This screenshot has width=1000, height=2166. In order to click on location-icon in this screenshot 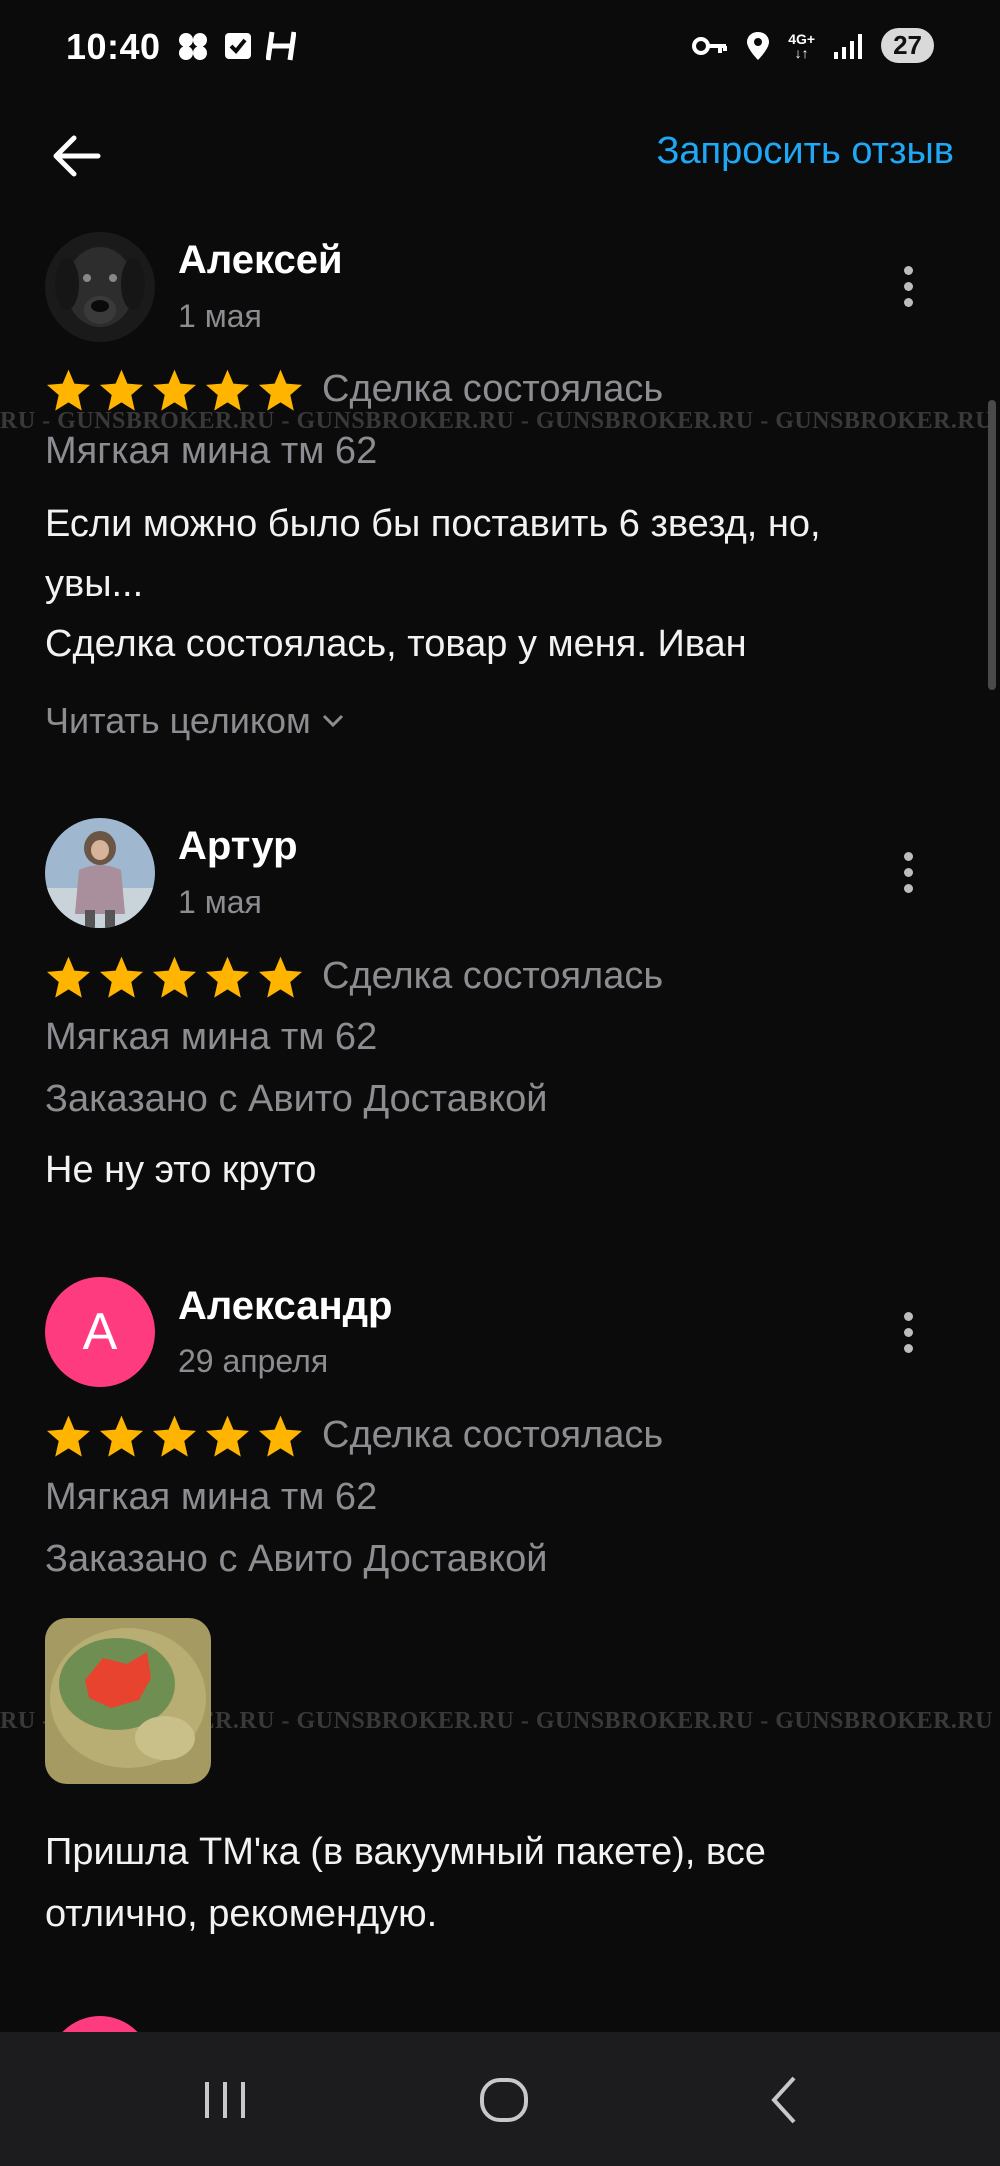, I will do `click(758, 45)`.